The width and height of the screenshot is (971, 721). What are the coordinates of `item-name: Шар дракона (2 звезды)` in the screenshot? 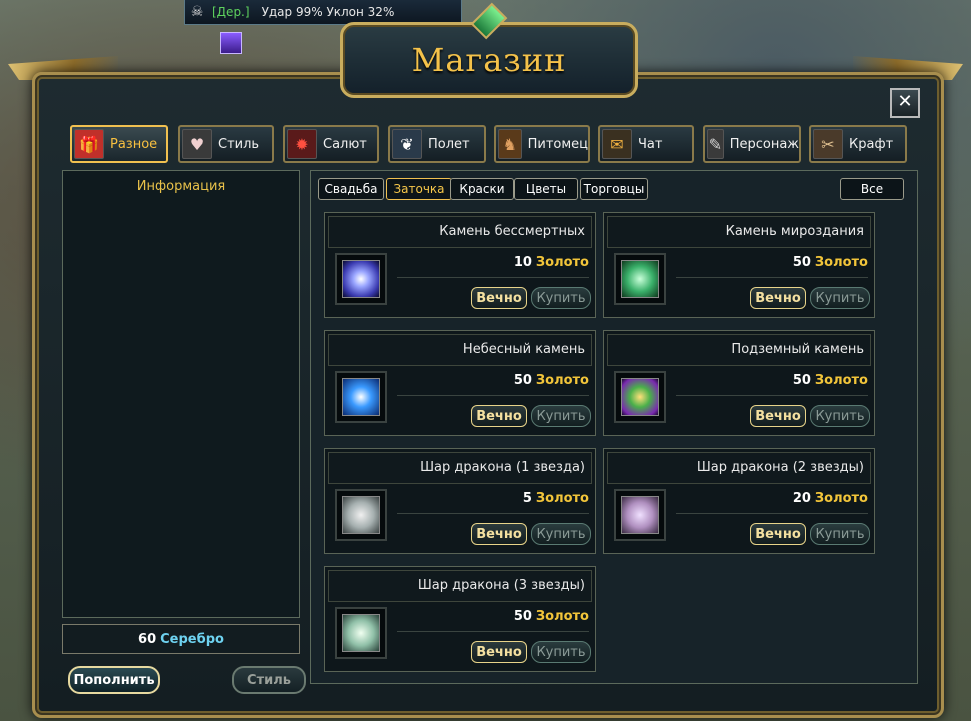 It's located at (739, 468).